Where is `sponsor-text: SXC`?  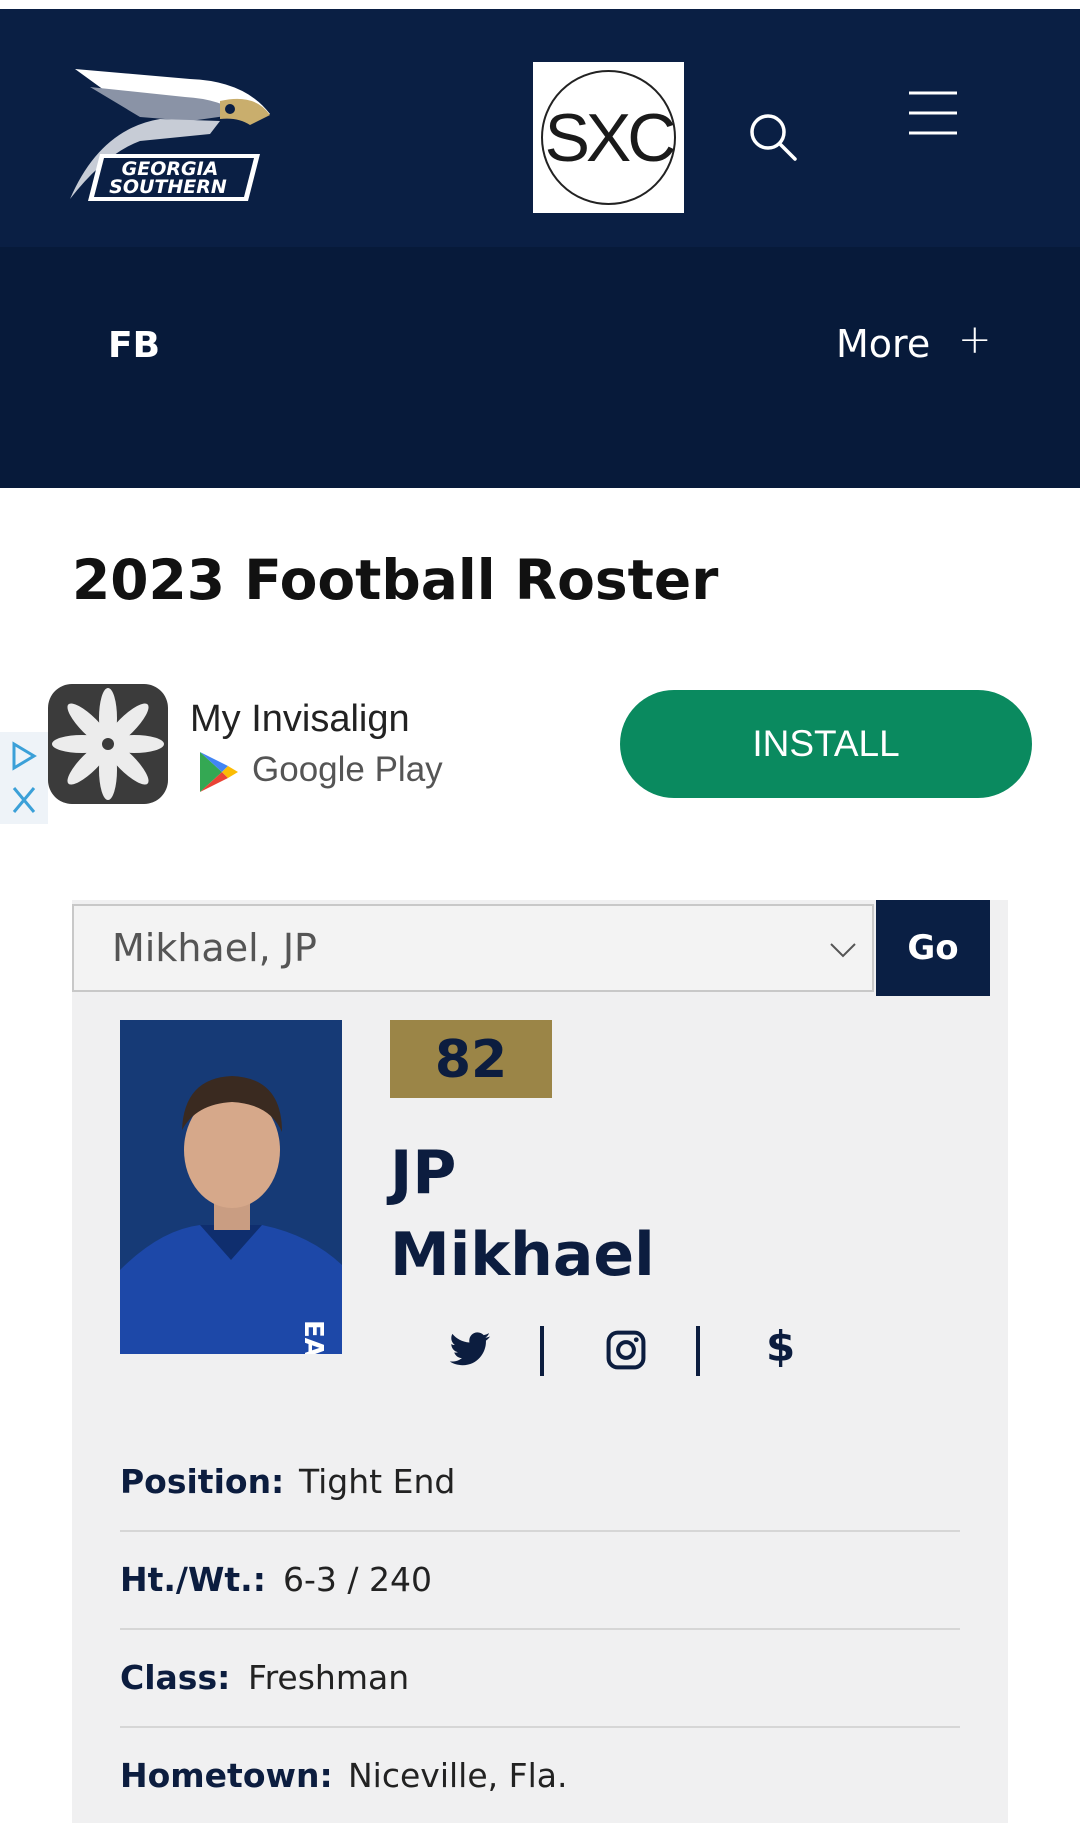 sponsor-text: SXC is located at coordinates (610, 138).